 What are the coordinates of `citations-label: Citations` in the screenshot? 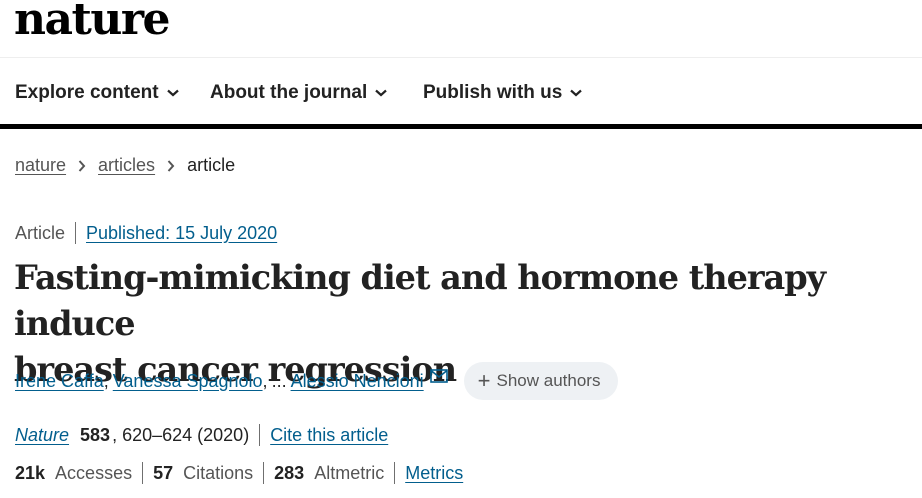 It's located at (218, 472).